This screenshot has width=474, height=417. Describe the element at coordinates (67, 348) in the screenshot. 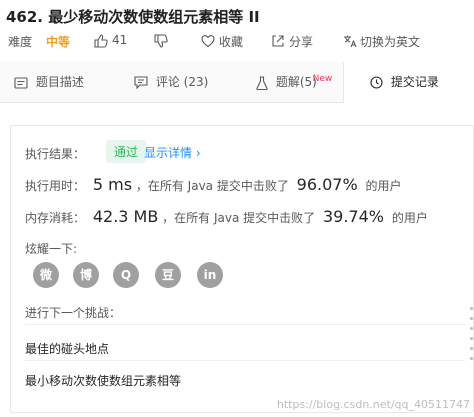

I see `next-challenge-item: 最佳的碰头地点` at that location.